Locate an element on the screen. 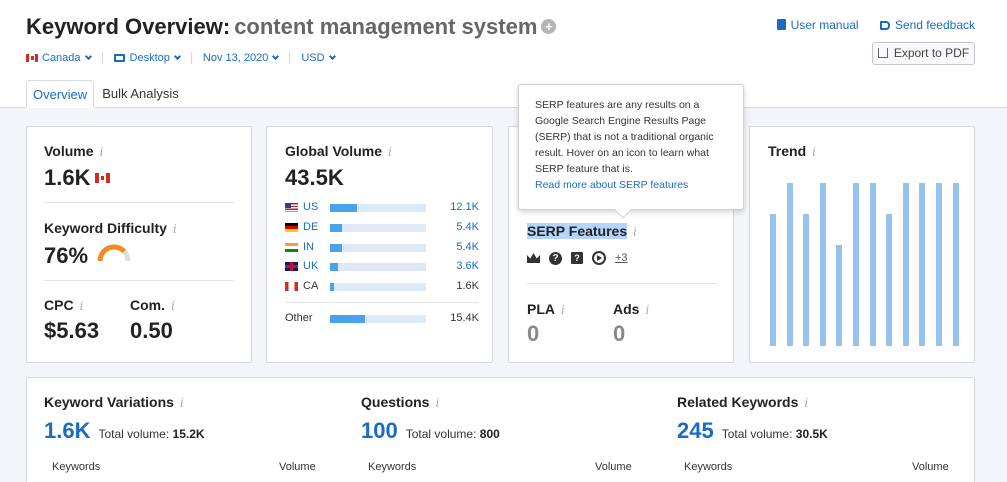  keyword-variations-summary: 1.6K Total volume: 15.2K is located at coordinates (189, 431).